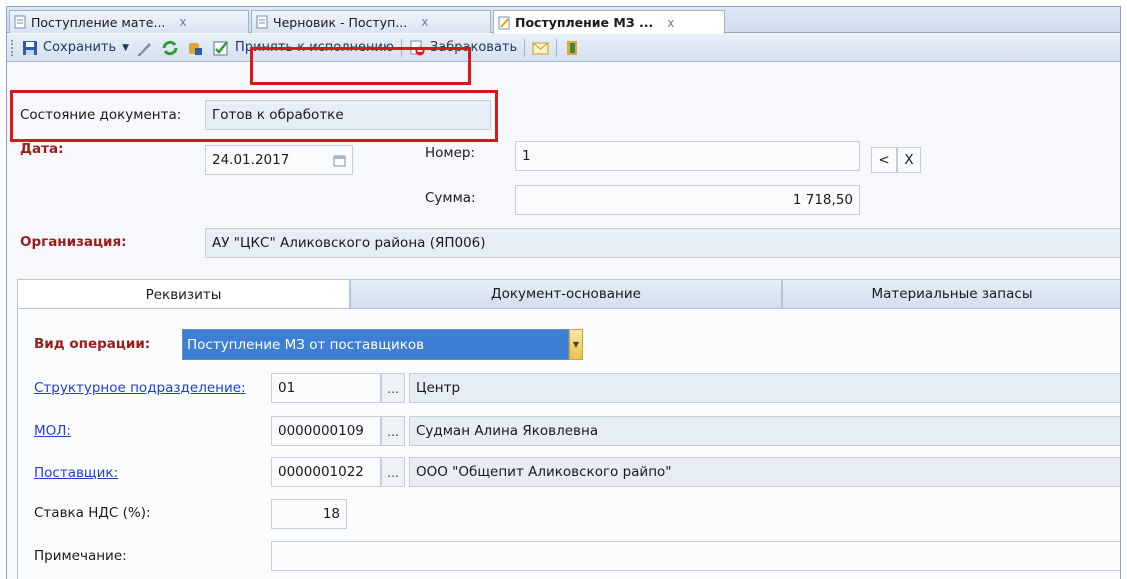 The width and height of the screenshot is (1127, 579). Describe the element at coordinates (42, 149) in the screenshot. I see `date-label: Дата:` at that location.